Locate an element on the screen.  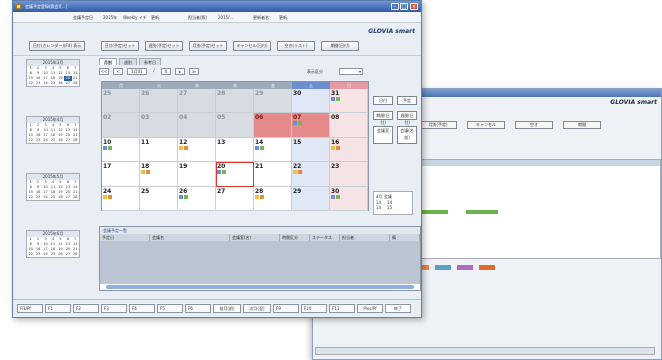
calendar-day-cell: 06 is located at coordinates (273, 125).